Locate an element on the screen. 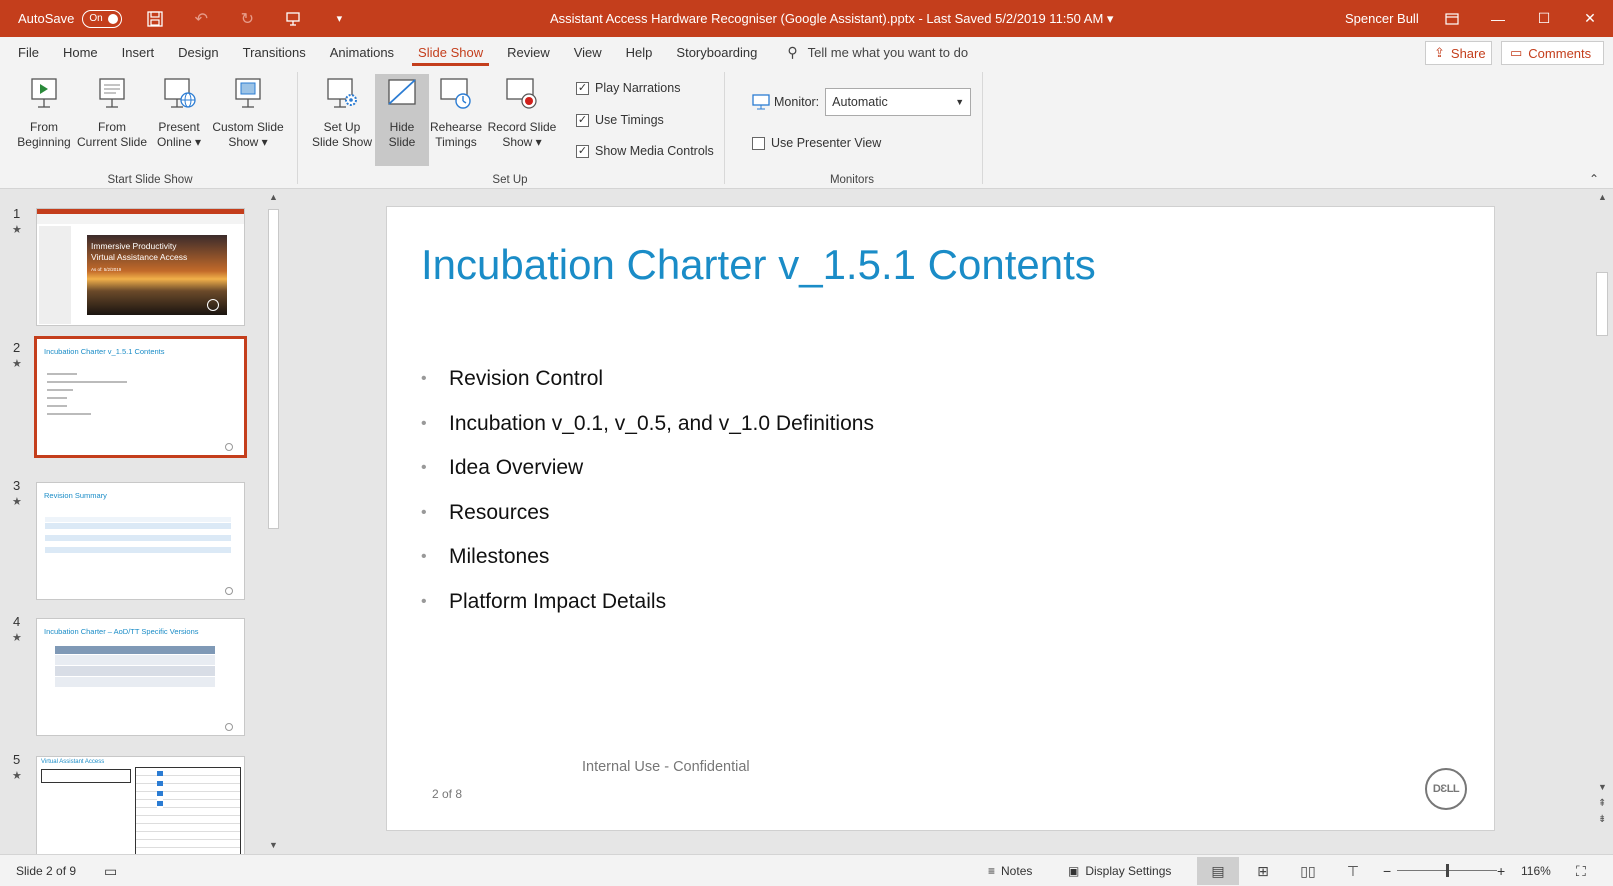  use-timings-checkbox: ✓ Use Timings is located at coordinates (620, 120).